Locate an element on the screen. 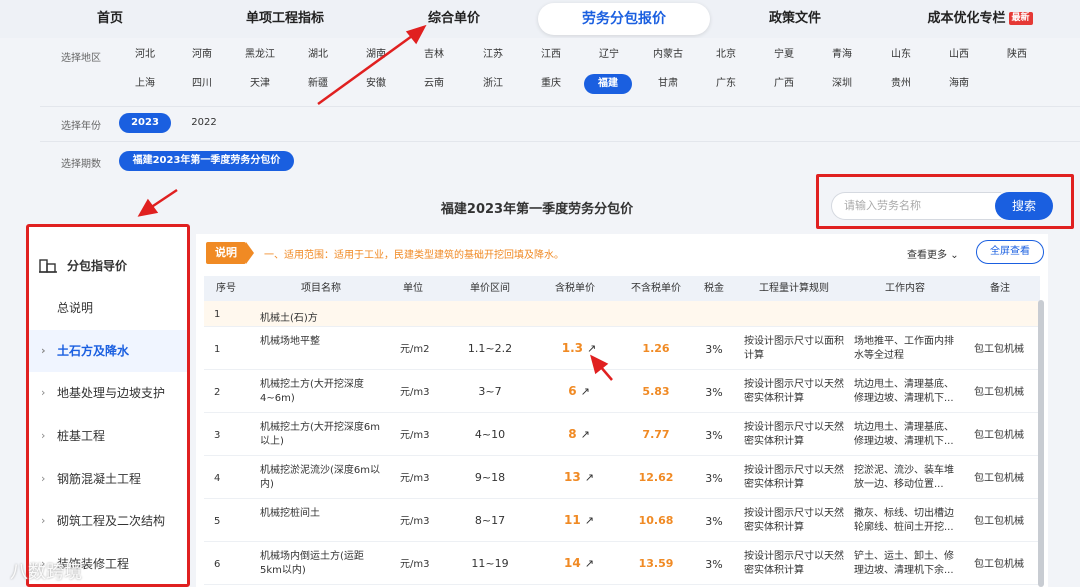 This screenshot has height=587, width=1080. region-option: 福建 is located at coordinates (608, 84).